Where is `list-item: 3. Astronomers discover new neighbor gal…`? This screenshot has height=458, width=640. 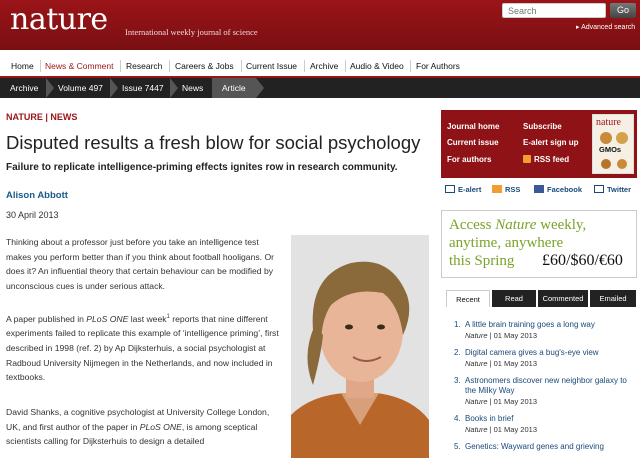 list-item: 3. Astronomers discover new neighbor gal… is located at coordinates (547, 392).